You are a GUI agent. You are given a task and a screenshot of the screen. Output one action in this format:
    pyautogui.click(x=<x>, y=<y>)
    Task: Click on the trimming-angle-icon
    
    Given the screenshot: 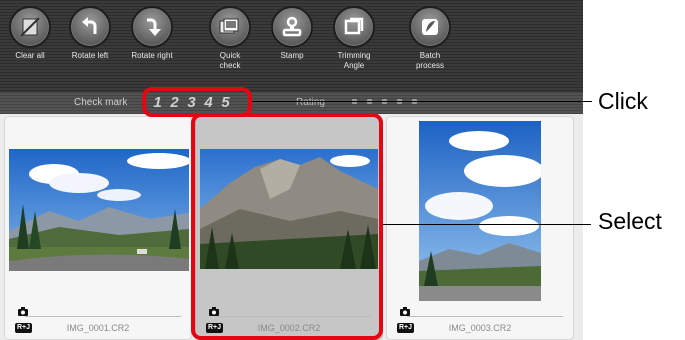 What is the action you would take?
    pyautogui.click(x=354, y=27)
    